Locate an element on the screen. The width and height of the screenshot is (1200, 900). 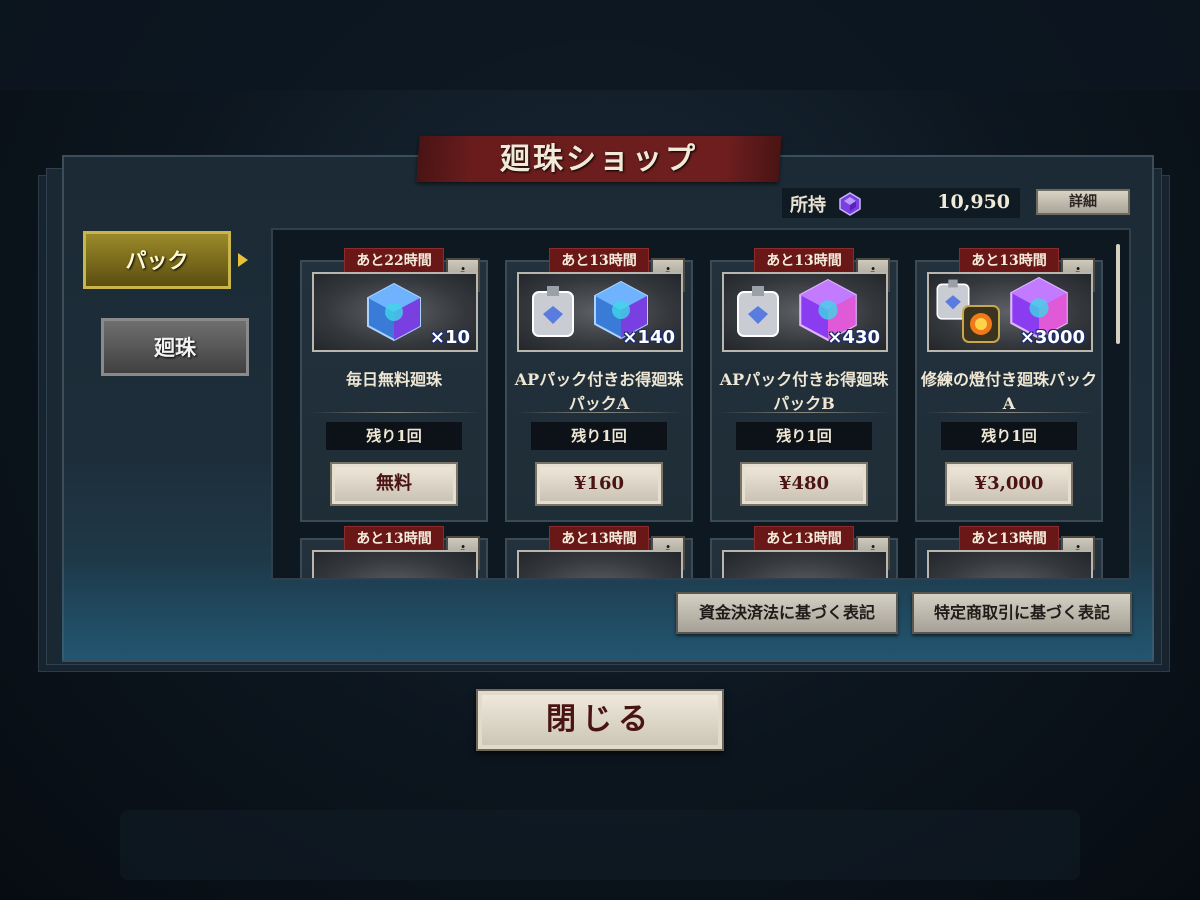
buy-button: ¥160 is located at coordinates (599, 484).